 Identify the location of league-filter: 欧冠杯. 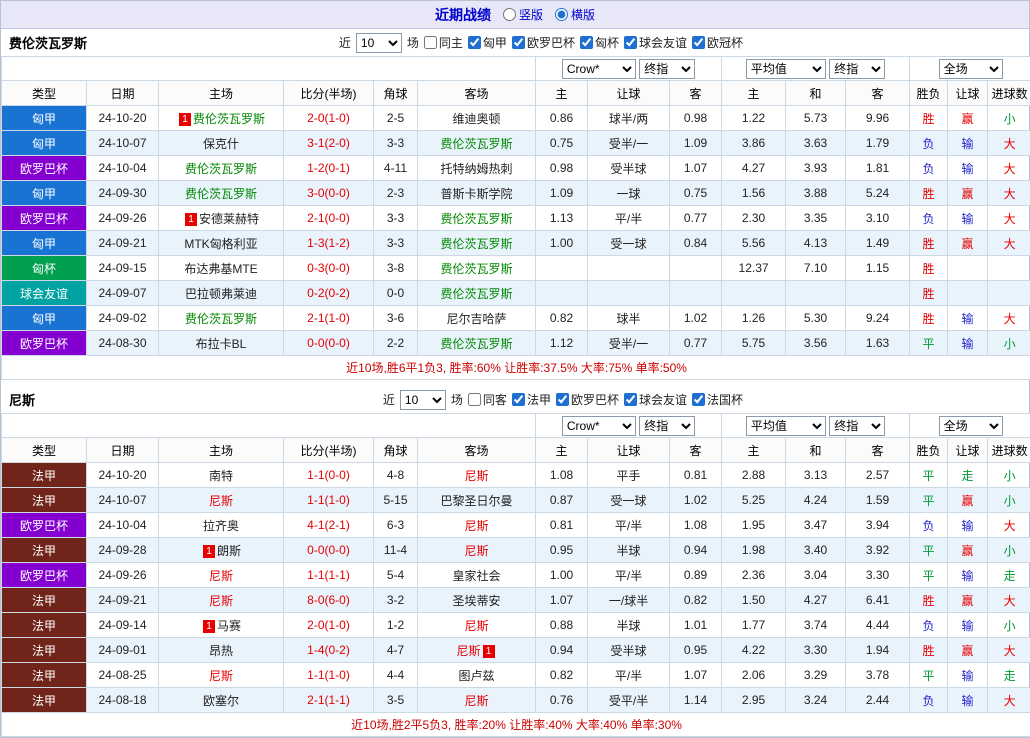
(717, 42).